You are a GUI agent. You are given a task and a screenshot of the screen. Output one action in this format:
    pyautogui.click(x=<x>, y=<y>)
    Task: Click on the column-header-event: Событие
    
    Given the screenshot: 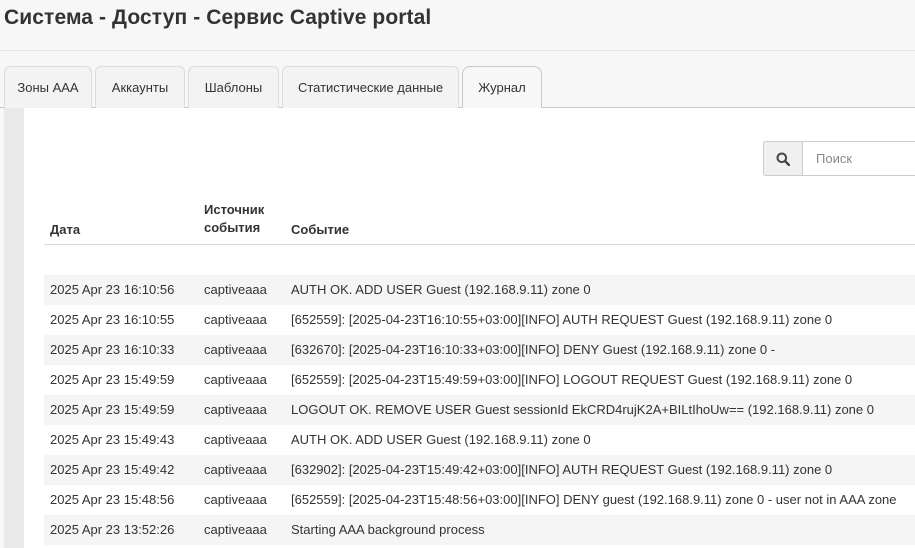 What is the action you would take?
    pyautogui.click(x=320, y=230)
    